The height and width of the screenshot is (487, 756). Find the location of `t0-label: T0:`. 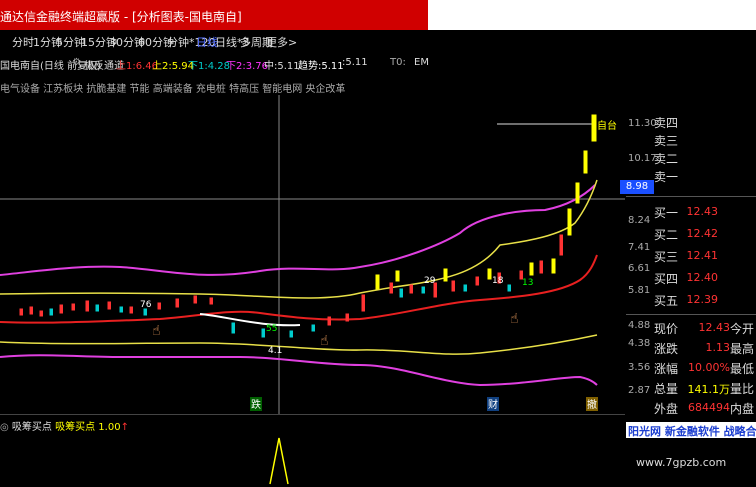

t0-label: T0: is located at coordinates (398, 62).